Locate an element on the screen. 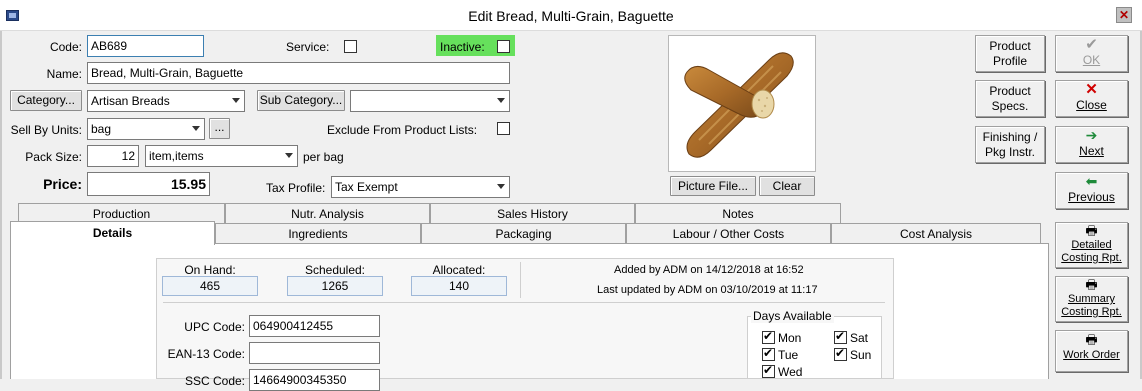 Image resolution: width=1142 pixels, height=391 pixels. ok-button: ✔ OK is located at coordinates (1091, 53).